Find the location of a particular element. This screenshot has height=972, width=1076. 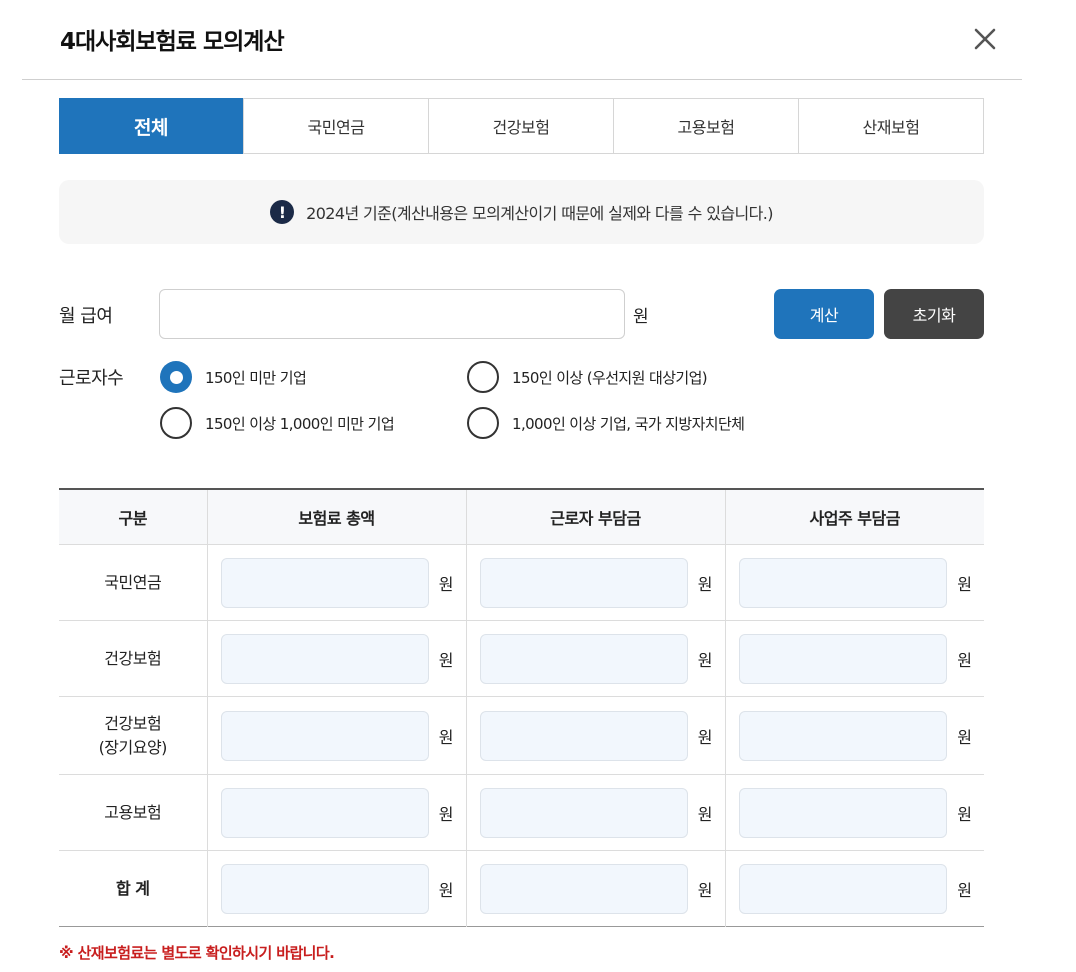

table-row: 국민연금 원 원 원 is located at coordinates (521, 582).